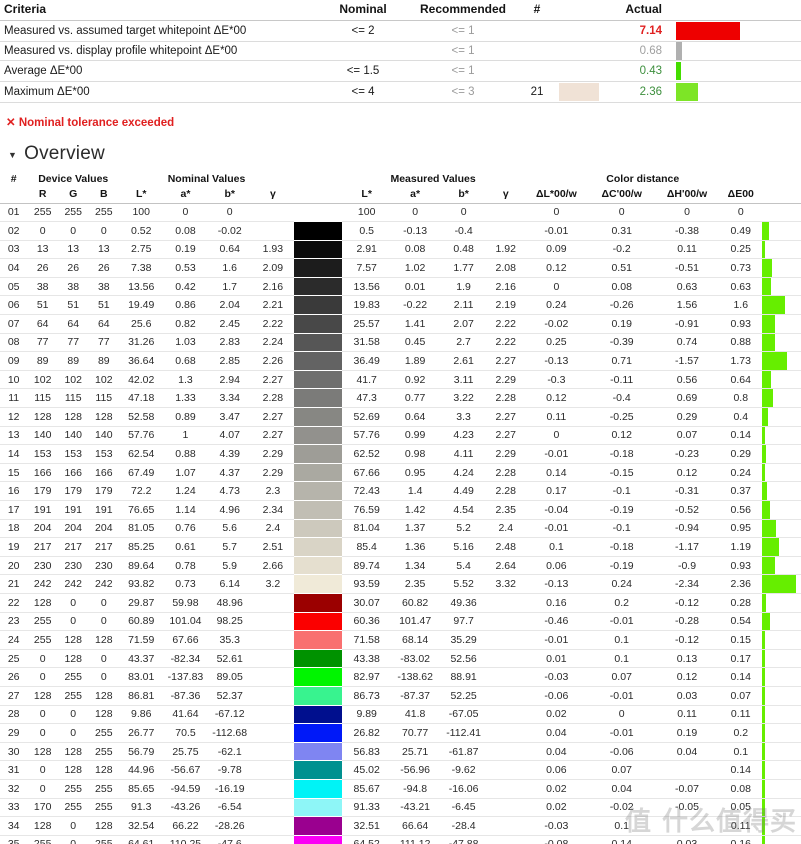 The height and width of the screenshot is (844, 801). Describe the element at coordinates (104, 622) in the screenshot. I see `grid-cell-B: 0` at that location.